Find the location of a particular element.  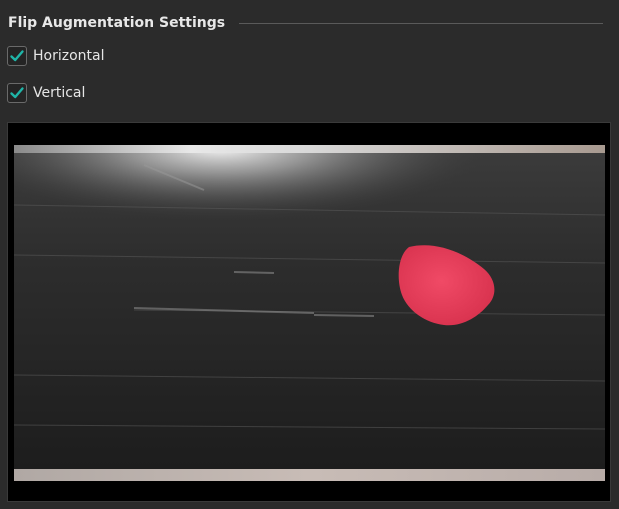

vertical-flip-checkbox: Vertical is located at coordinates (46, 93).